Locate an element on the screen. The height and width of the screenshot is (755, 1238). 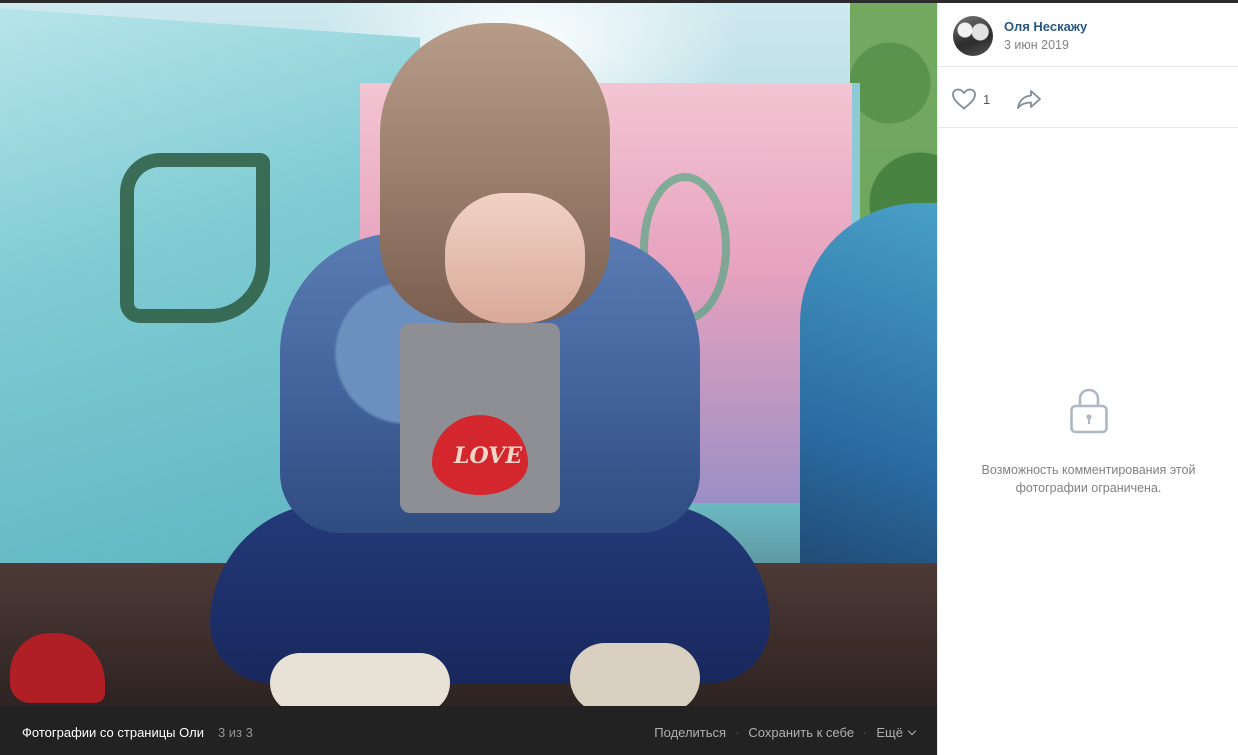
photo-shoe-left is located at coordinates (360, 679).